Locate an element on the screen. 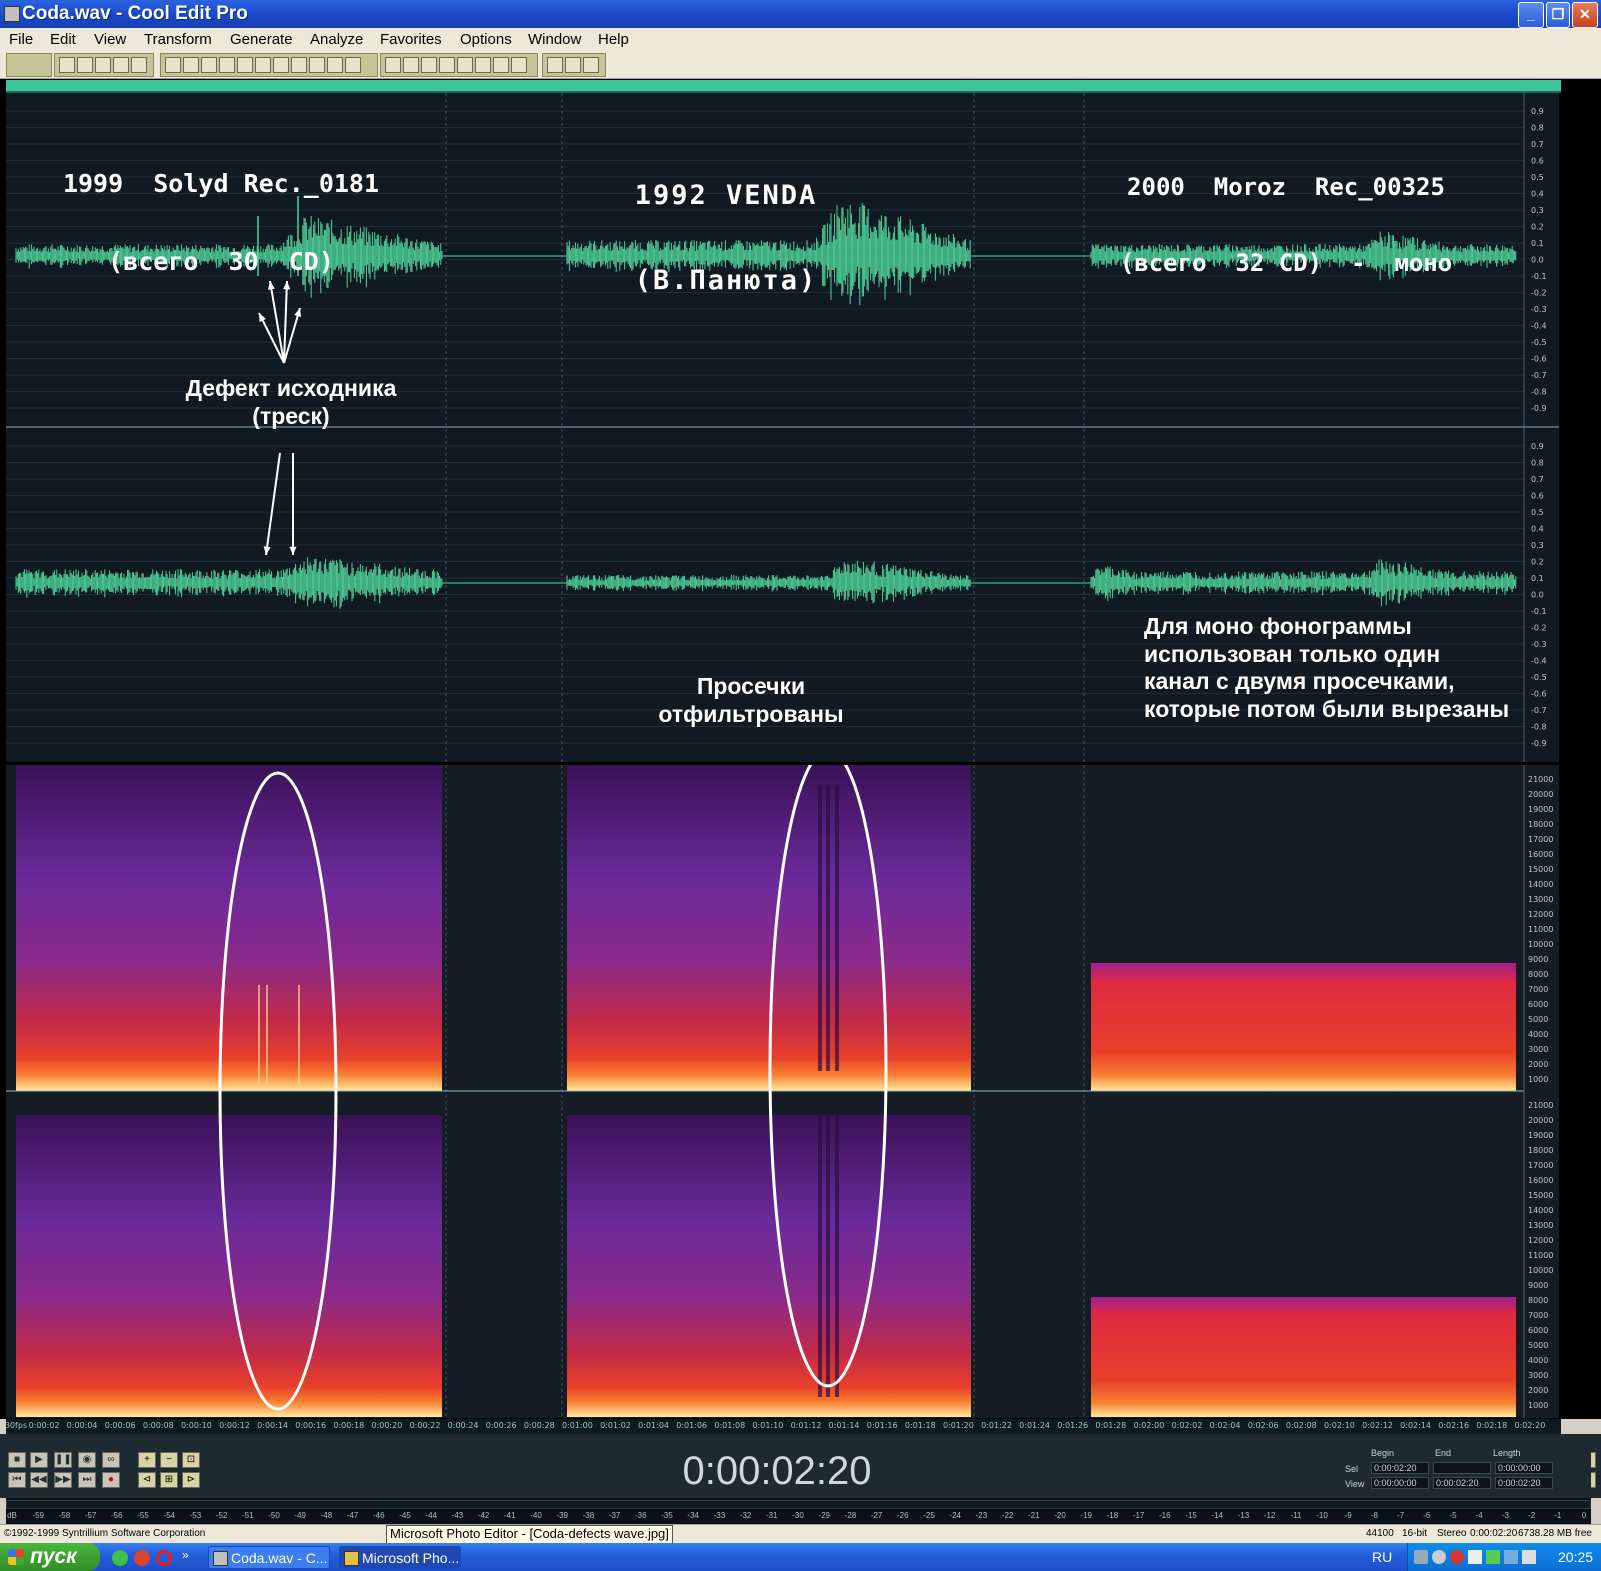 This screenshot has height=1571, width=1601. menu-file: File is located at coordinates (21, 39).